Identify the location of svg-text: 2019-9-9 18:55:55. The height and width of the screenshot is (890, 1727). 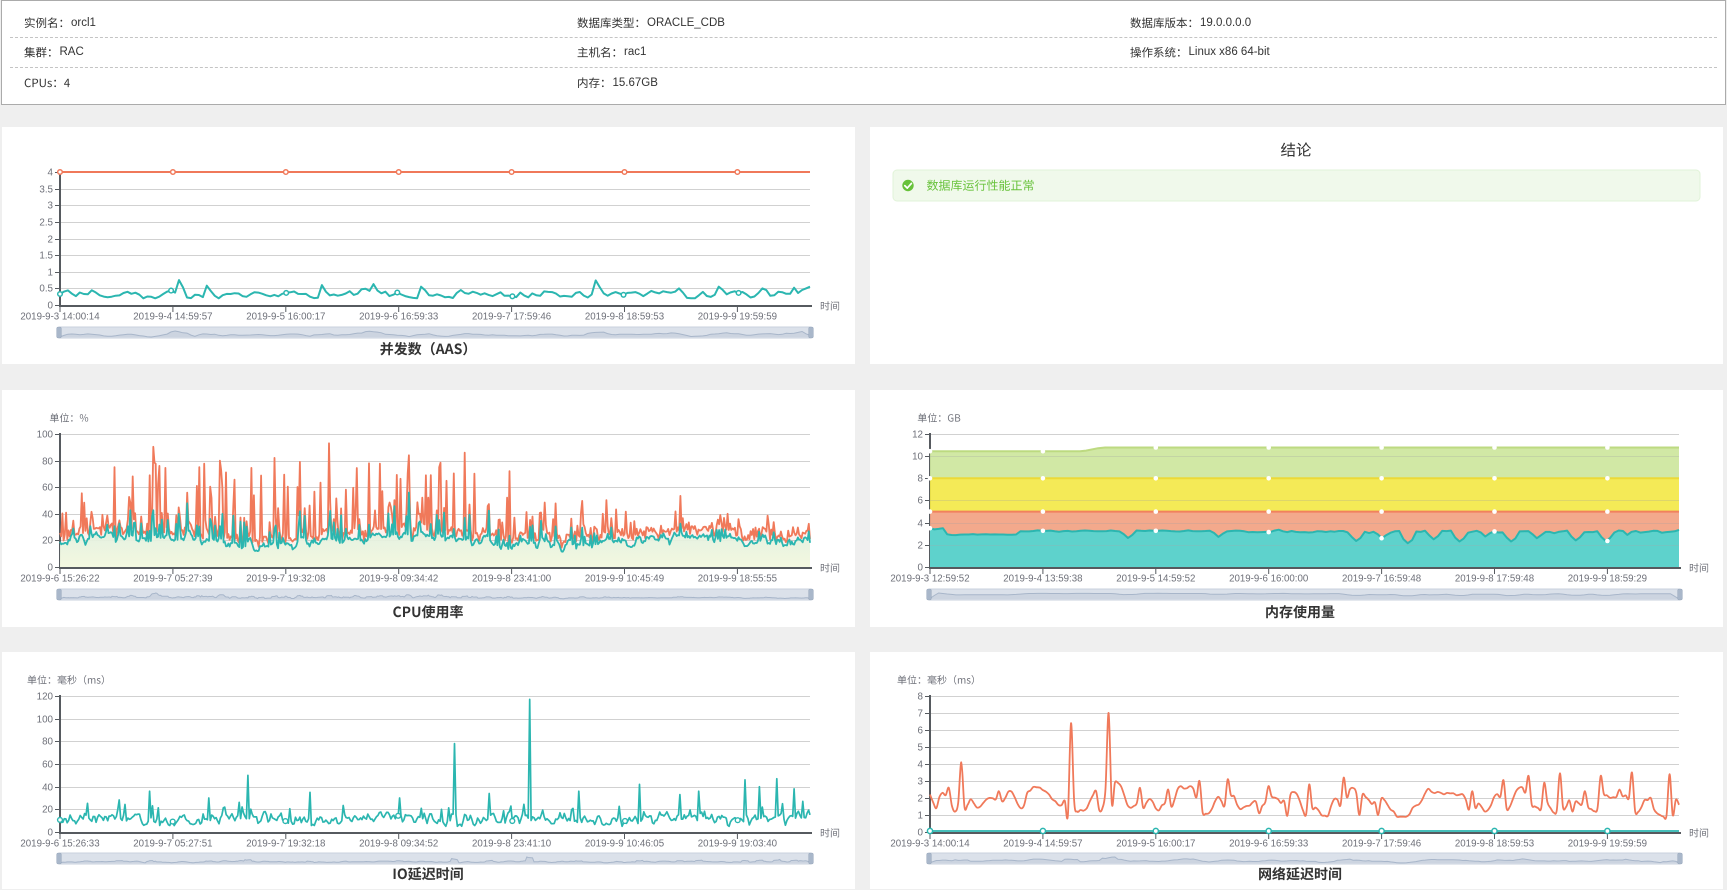
(737, 579).